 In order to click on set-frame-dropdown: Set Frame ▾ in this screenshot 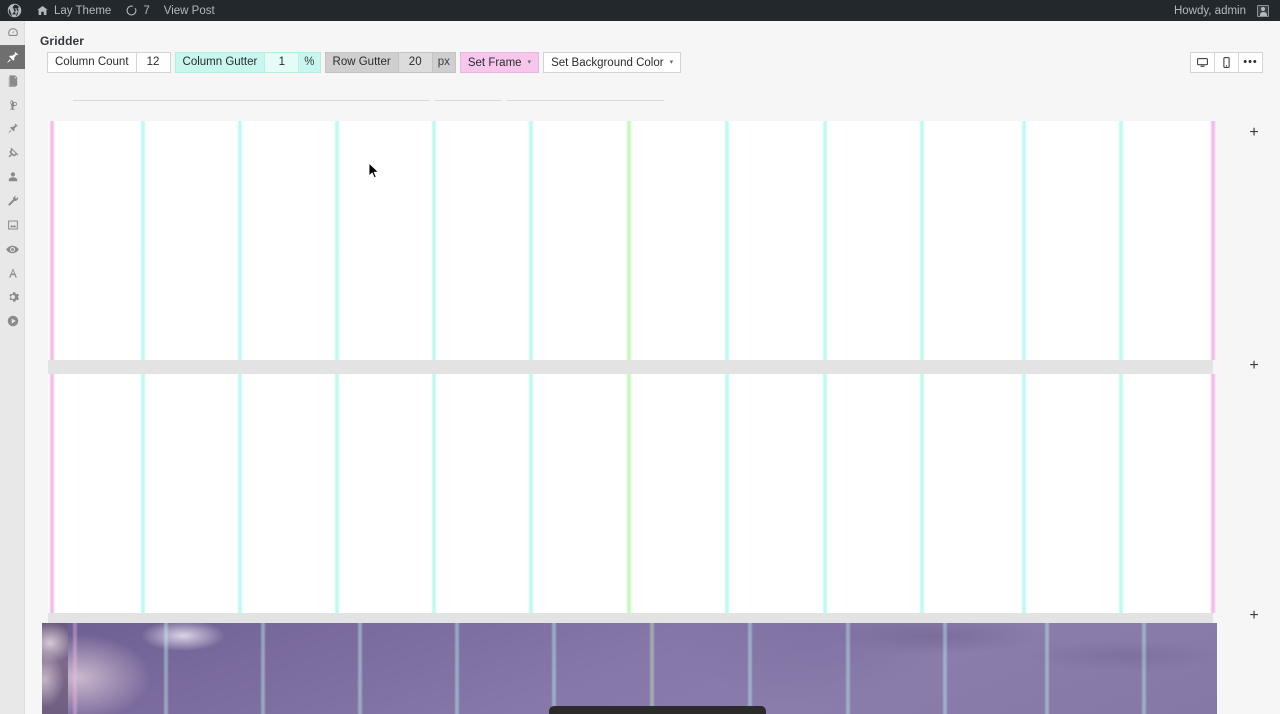, I will do `click(499, 62)`.